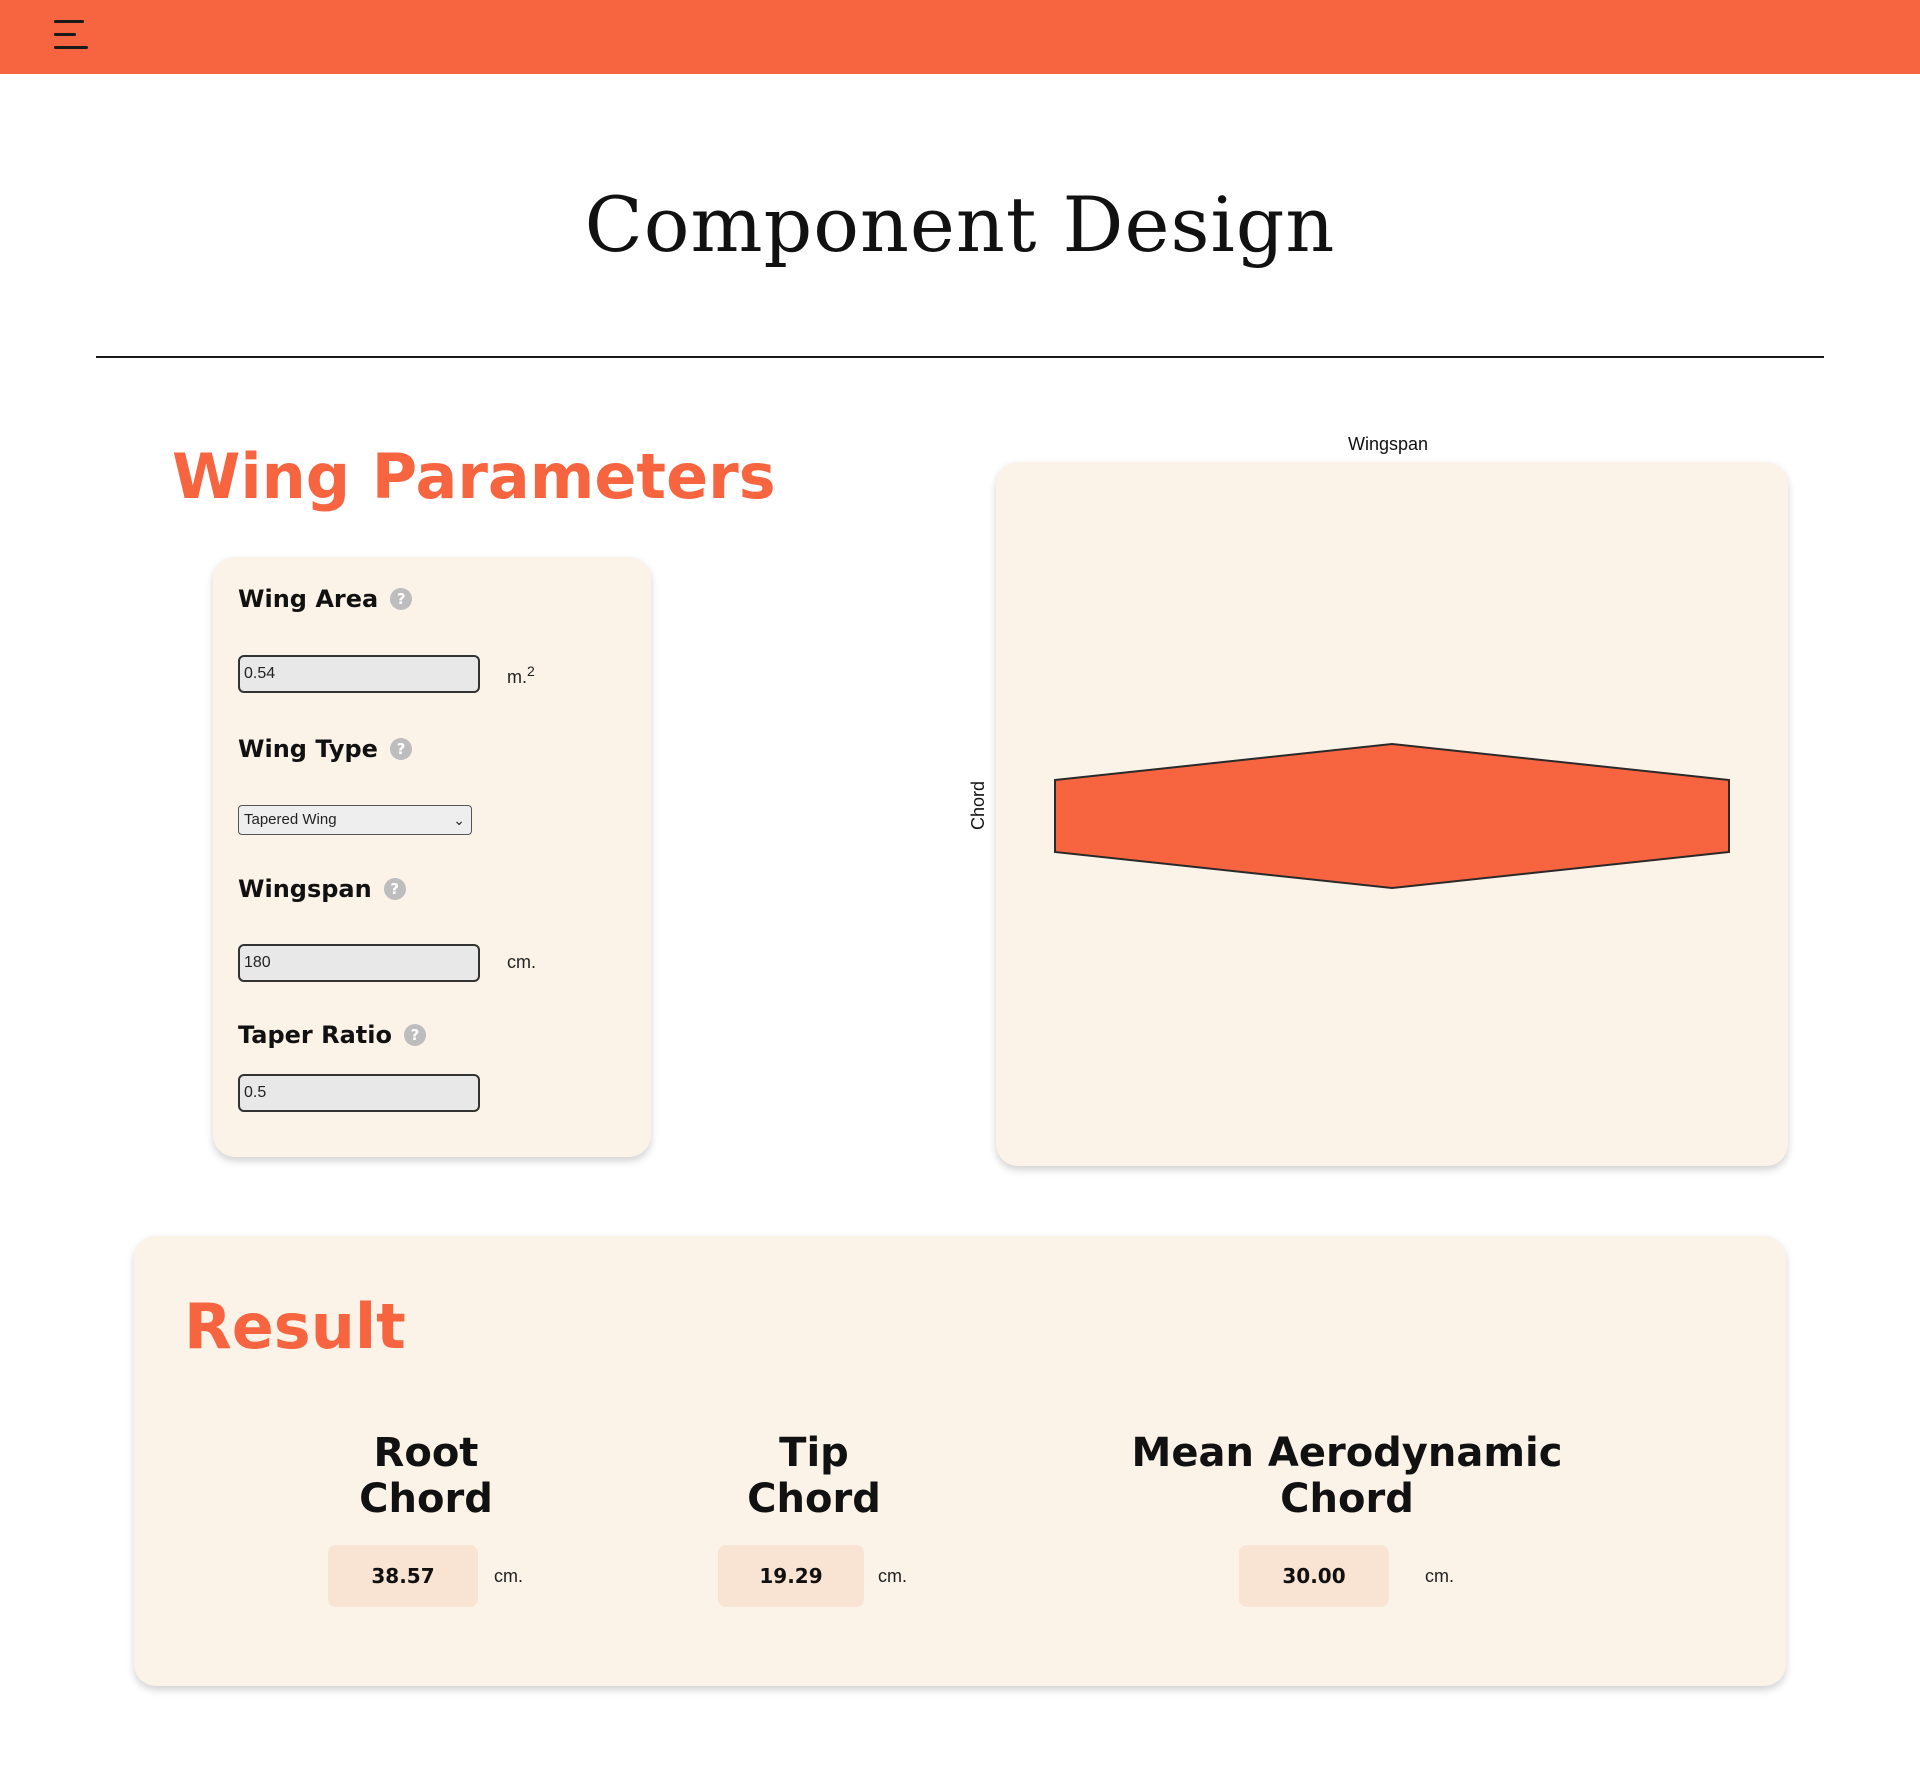  I want to click on wingspan-label-text: Wingspan, so click(305, 889).